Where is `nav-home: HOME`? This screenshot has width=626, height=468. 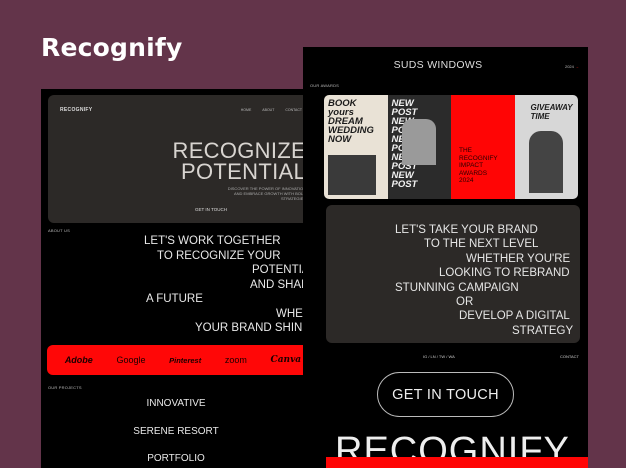
nav-home: HOME is located at coordinates (246, 110).